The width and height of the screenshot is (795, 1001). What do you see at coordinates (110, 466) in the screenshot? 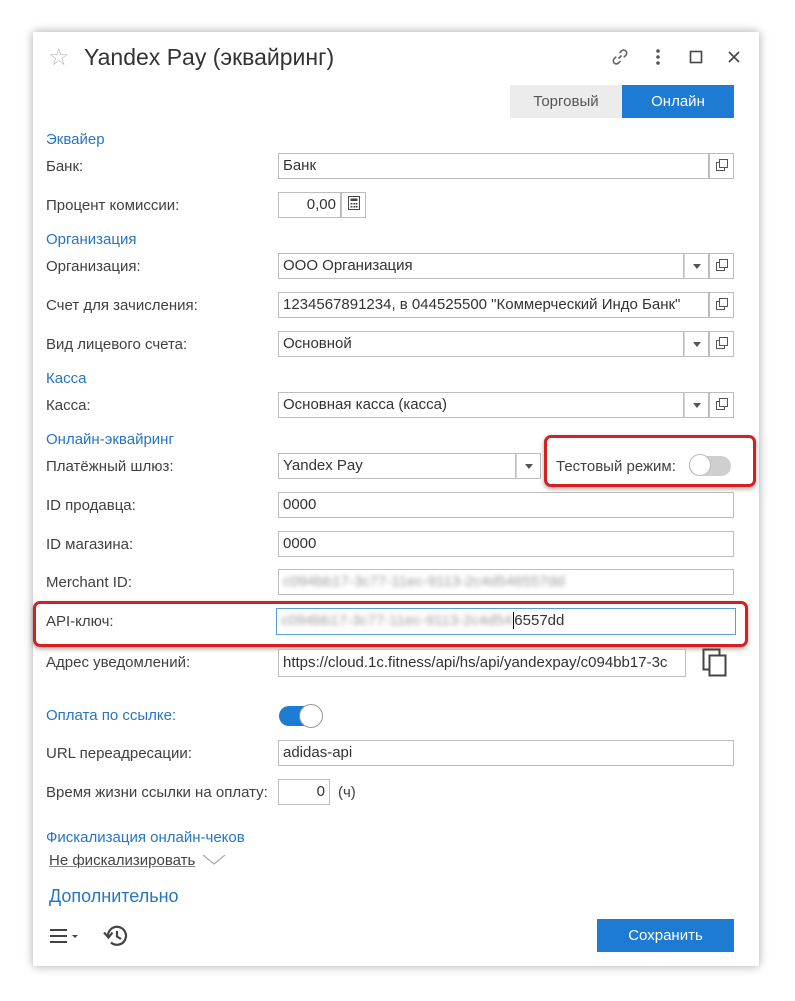
I see `gateway-label: Платёжный шлюз:` at bounding box center [110, 466].